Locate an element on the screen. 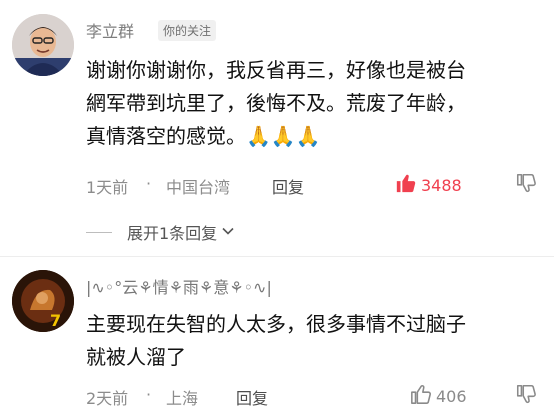 This screenshot has width=554, height=409. svg-text: 7 is located at coordinates (55, 320).